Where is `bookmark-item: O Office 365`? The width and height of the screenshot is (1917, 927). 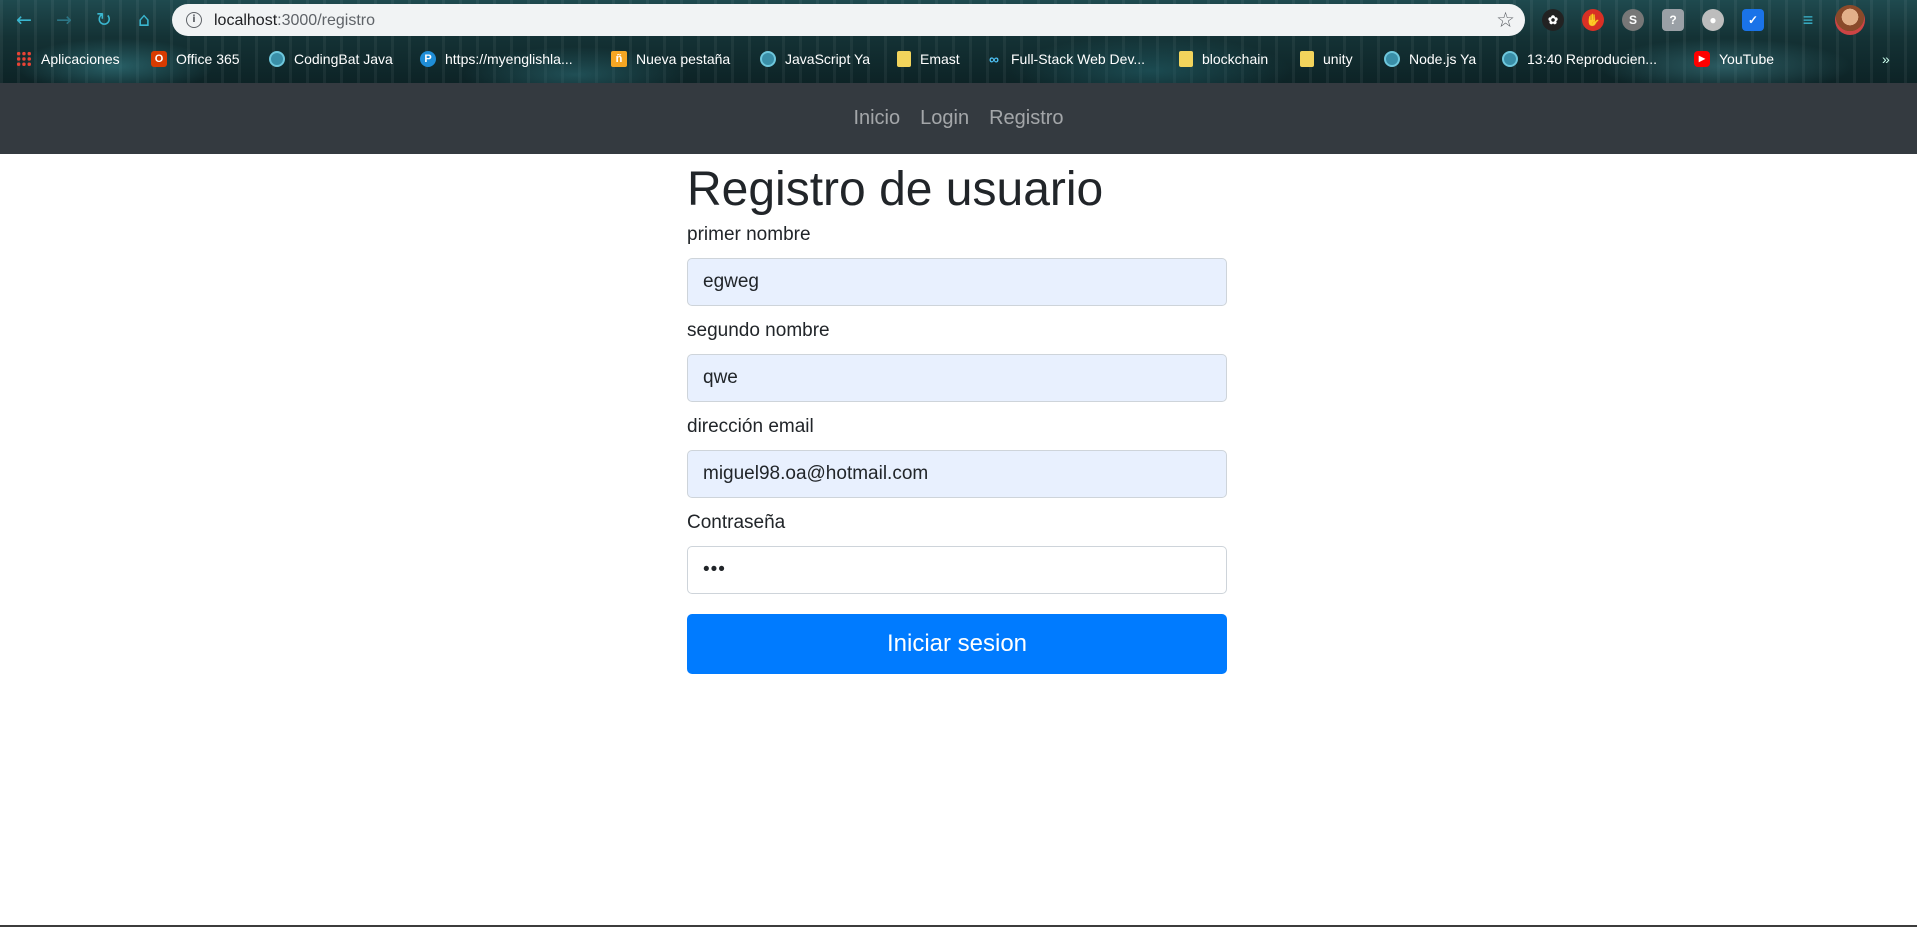
bookmark-item: O Office 365 is located at coordinates (195, 59).